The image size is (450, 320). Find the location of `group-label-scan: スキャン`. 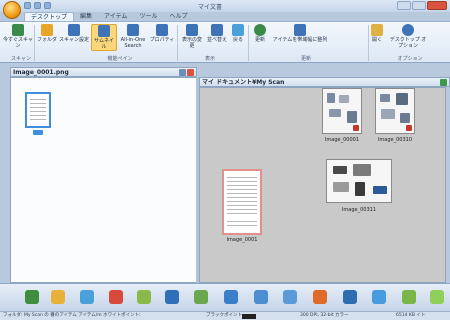

group-label-scan: スキャン is located at coordinates (20, 59).